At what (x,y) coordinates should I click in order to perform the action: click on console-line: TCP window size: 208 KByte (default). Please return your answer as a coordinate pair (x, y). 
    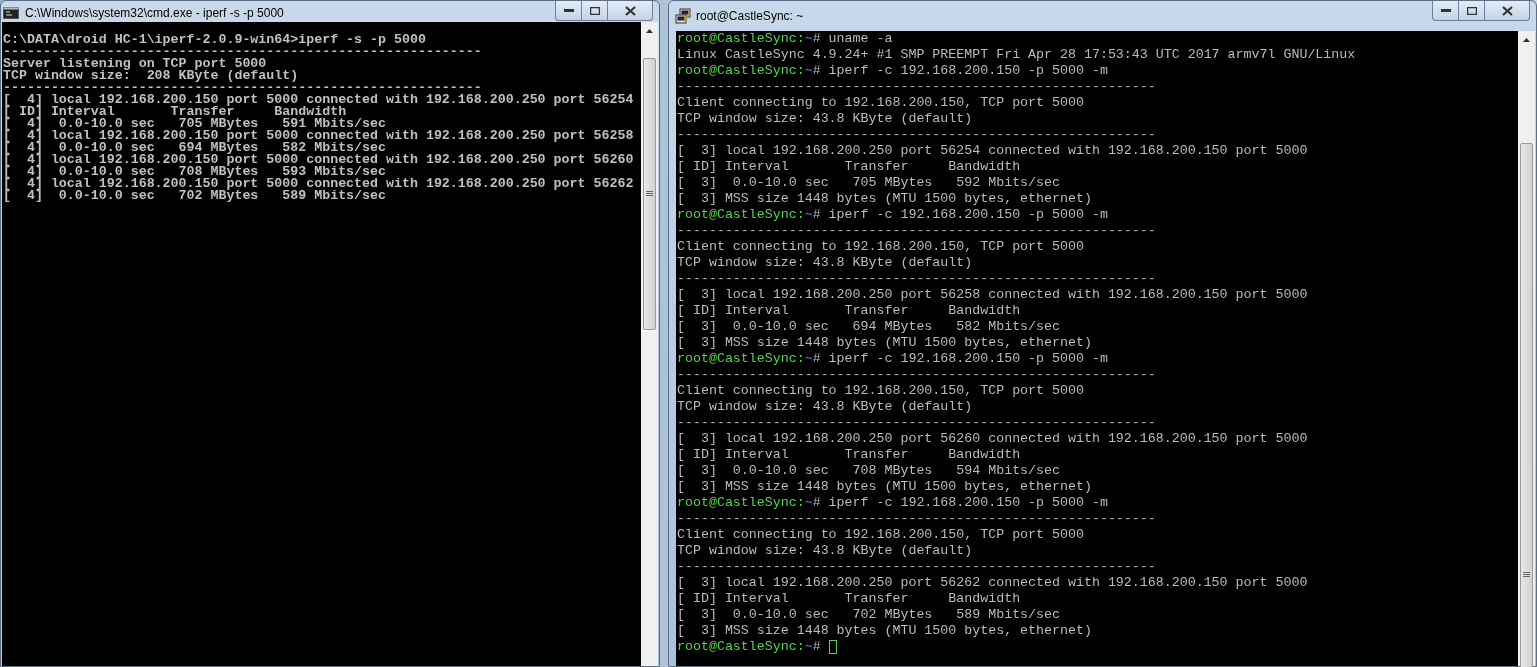
    Looking at the image, I should click on (151, 76).